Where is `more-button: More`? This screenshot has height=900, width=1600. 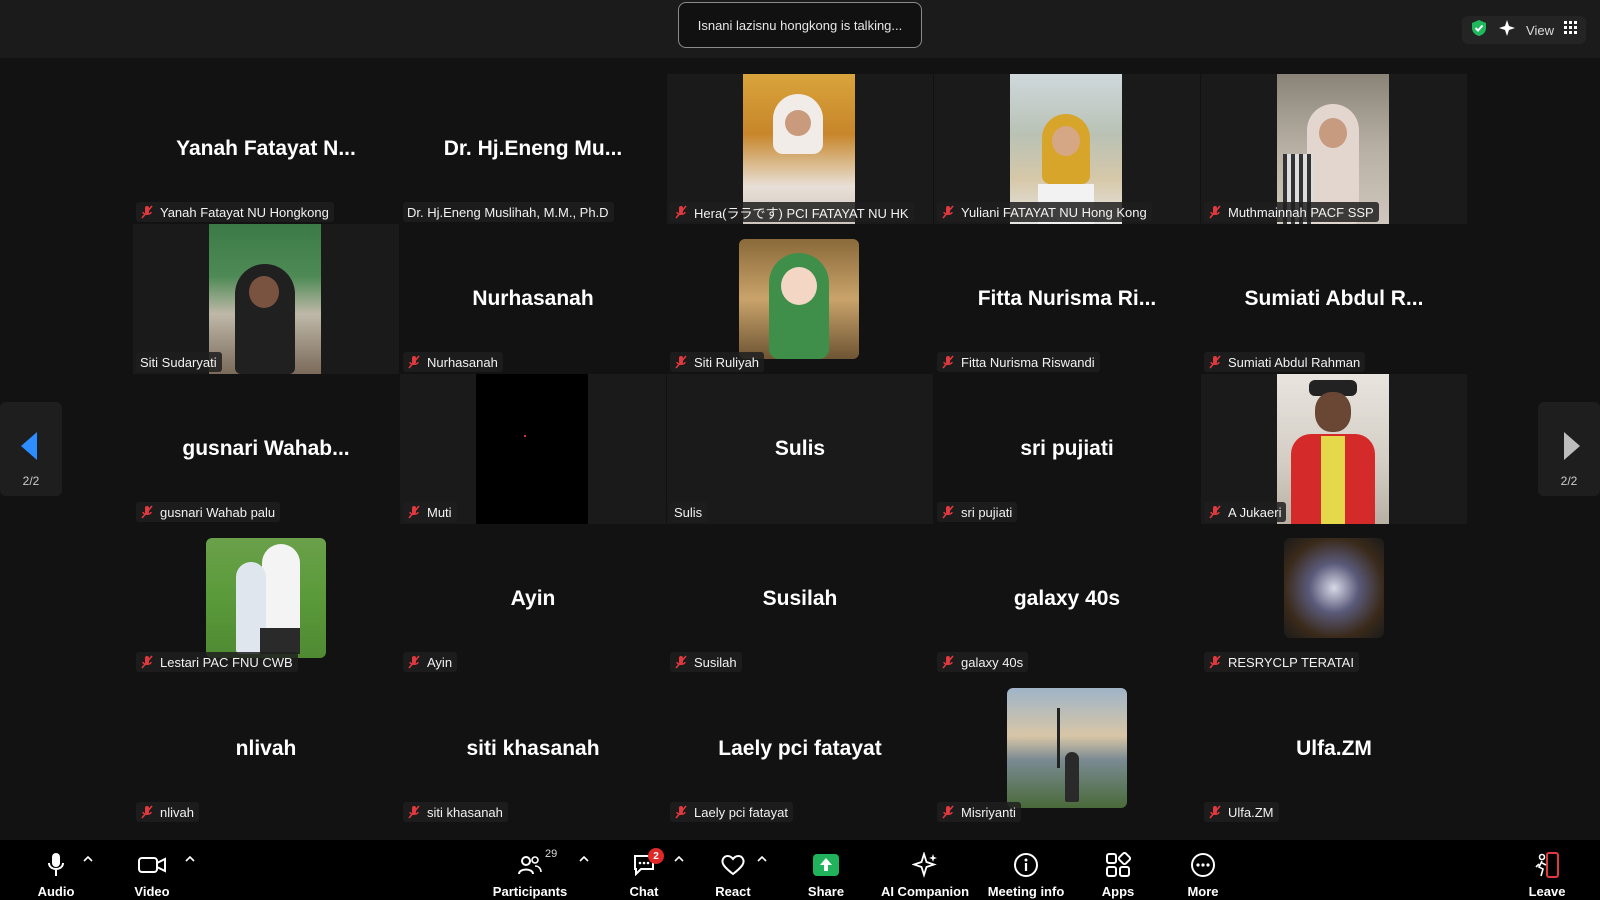 more-button: More is located at coordinates (1203, 870).